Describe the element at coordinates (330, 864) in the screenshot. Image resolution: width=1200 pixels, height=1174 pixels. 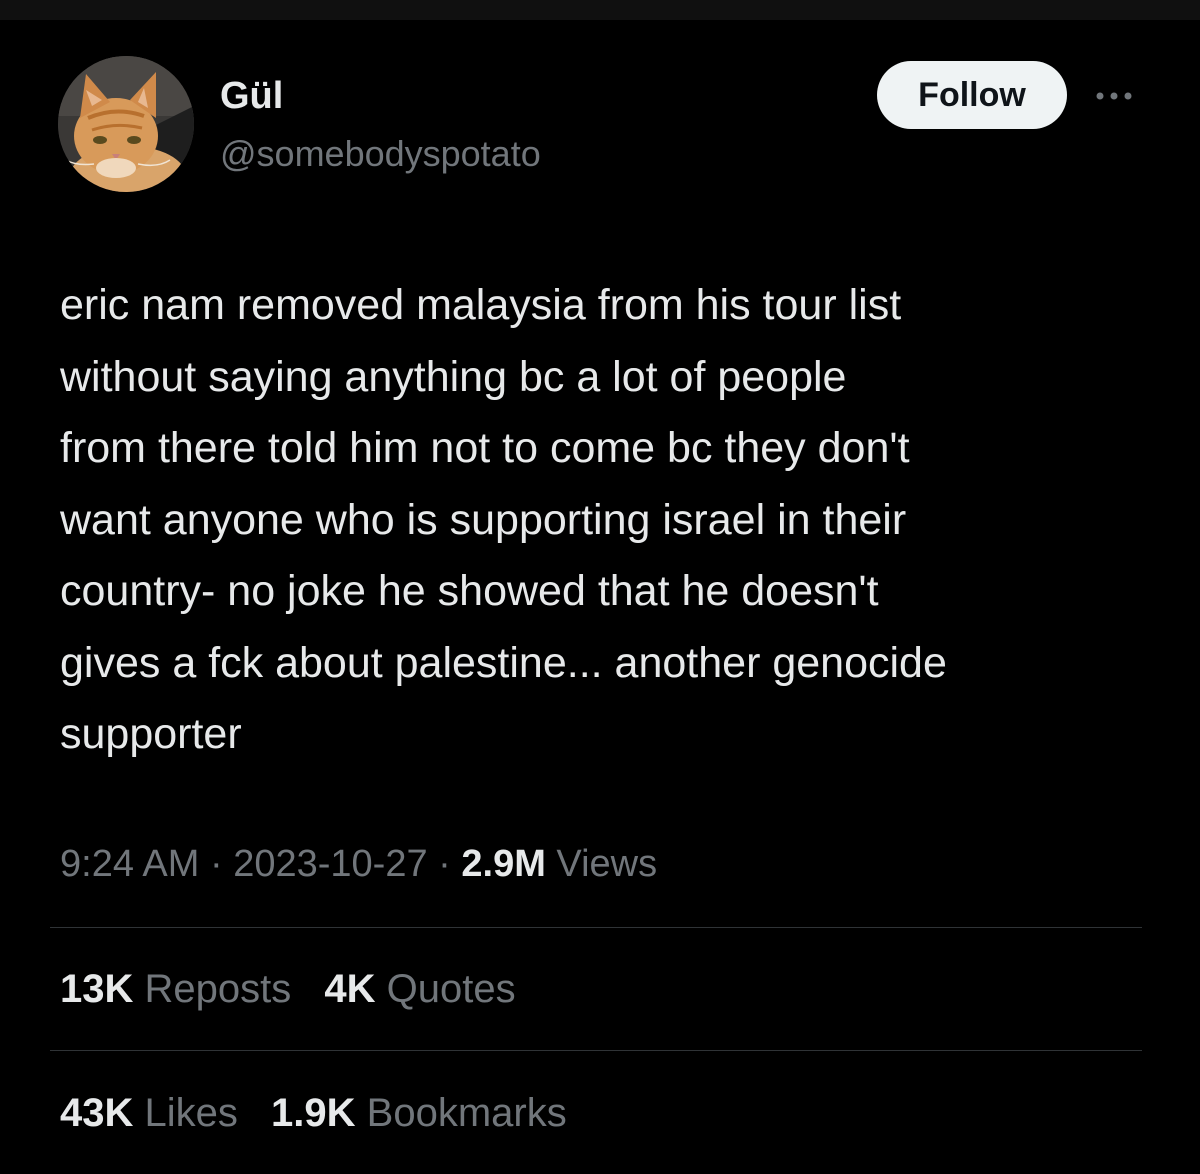
I see `tweet-date: 2023-10-27` at that location.